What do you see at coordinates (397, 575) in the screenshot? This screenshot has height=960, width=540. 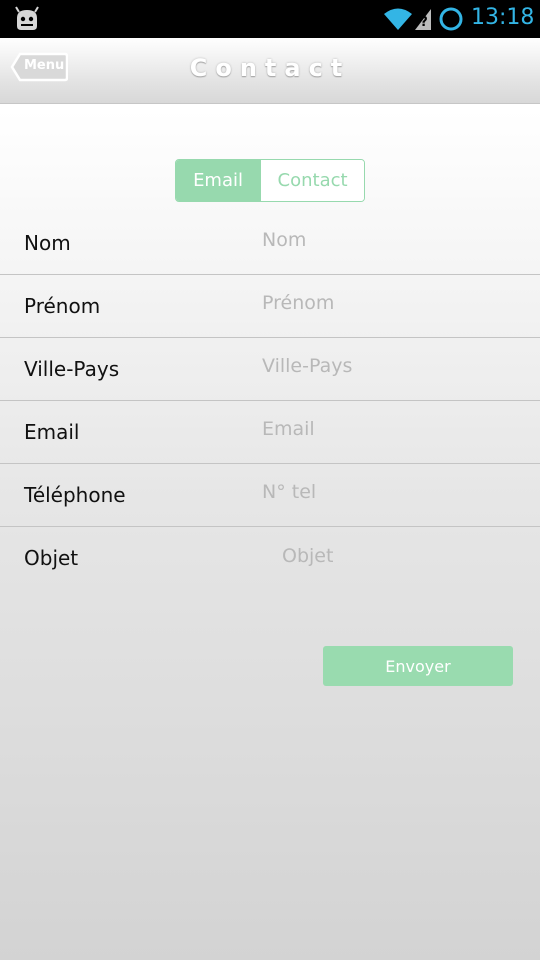 I see `objet-textarea` at bounding box center [397, 575].